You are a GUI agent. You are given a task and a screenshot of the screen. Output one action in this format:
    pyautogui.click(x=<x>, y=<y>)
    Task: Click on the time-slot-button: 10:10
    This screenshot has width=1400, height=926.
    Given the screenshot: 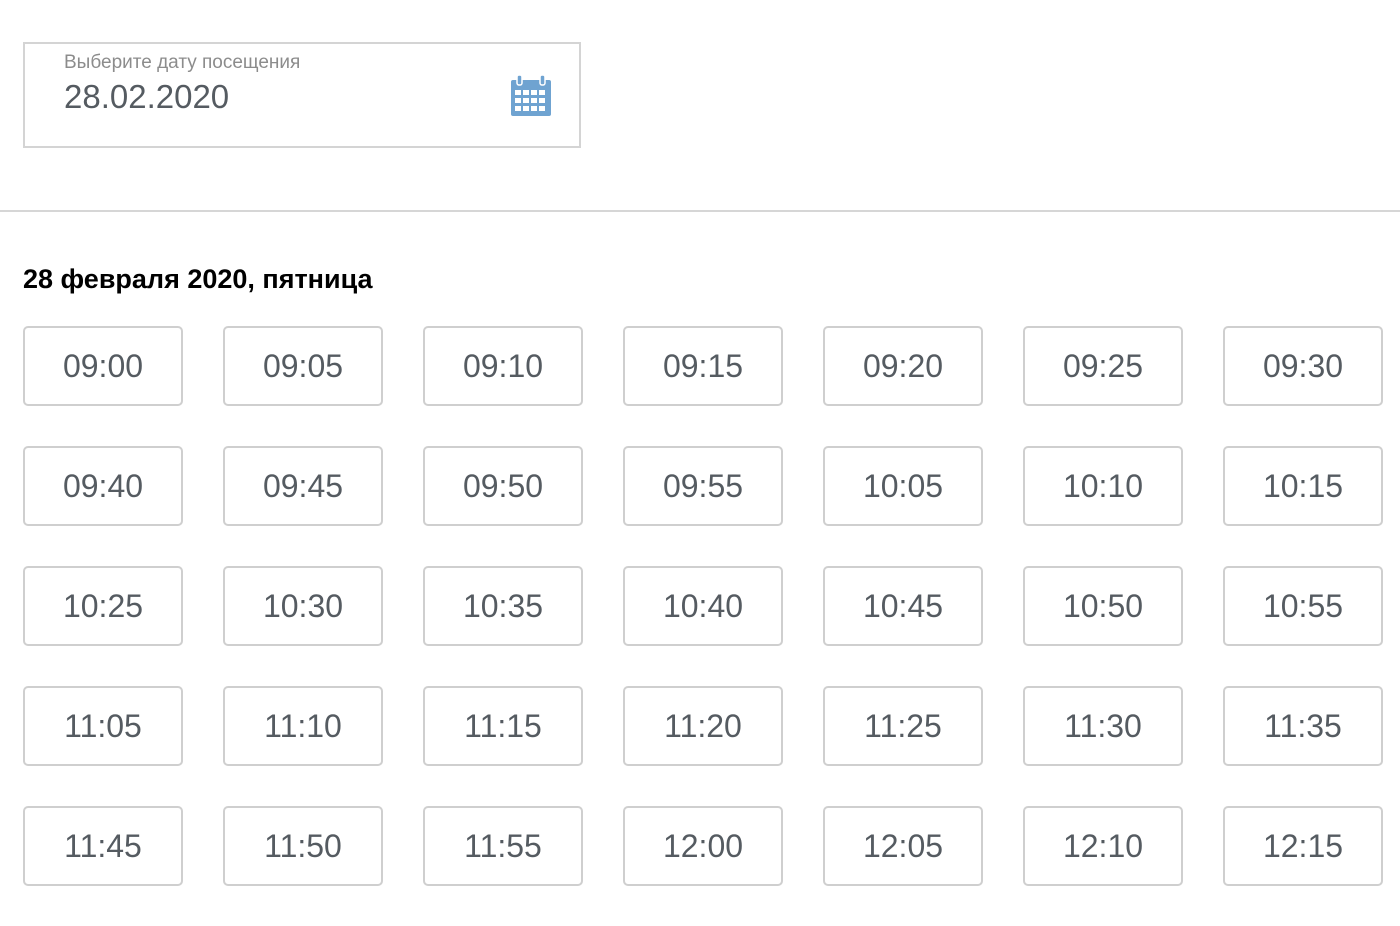 What is the action you would take?
    pyautogui.click(x=1103, y=486)
    